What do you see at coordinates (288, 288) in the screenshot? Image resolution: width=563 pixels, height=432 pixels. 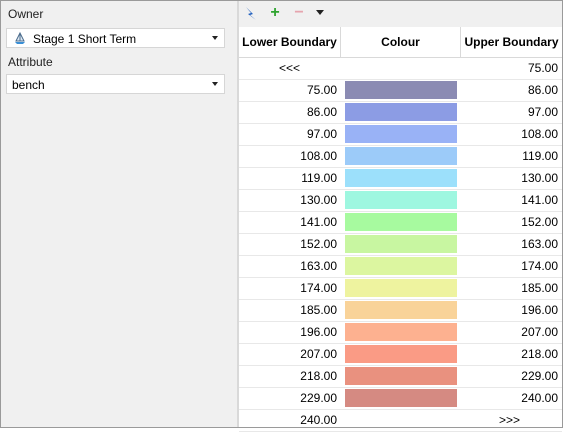 I see `lower-boundary-cell: 174.00` at bounding box center [288, 288].